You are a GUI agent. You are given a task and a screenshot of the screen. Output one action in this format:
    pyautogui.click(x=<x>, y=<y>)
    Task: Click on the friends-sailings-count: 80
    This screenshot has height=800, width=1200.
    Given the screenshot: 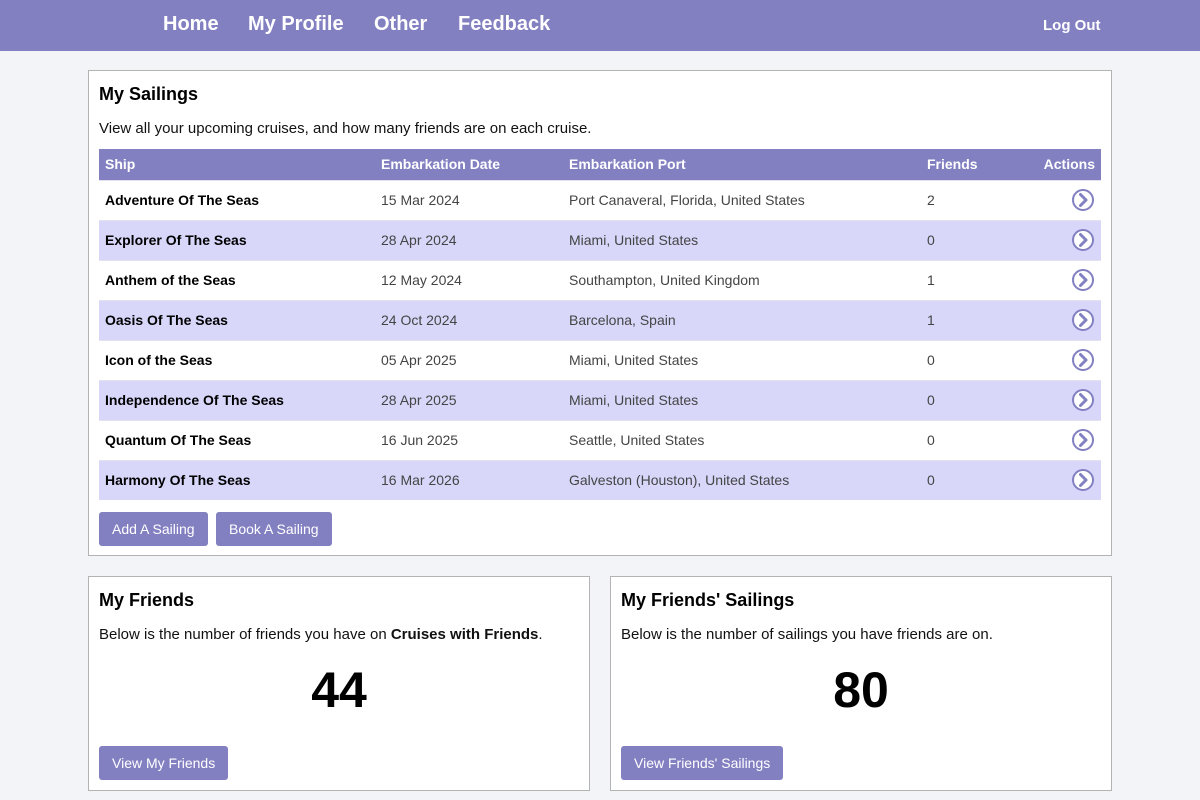 What is the action you would take?
    pyautogui.click(x=861, y=690)
    